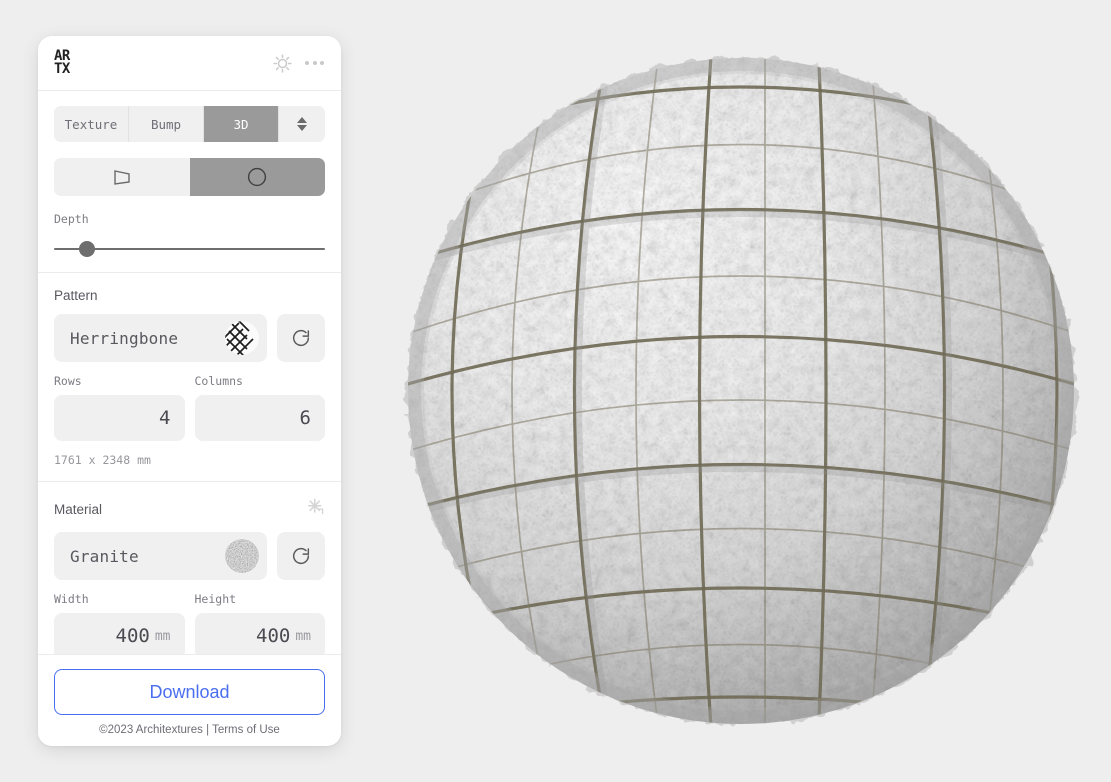  What do you see at coordinates (273, 636) in the screenshot?
I see `height-value: 400` at bounding box center [273, 636].